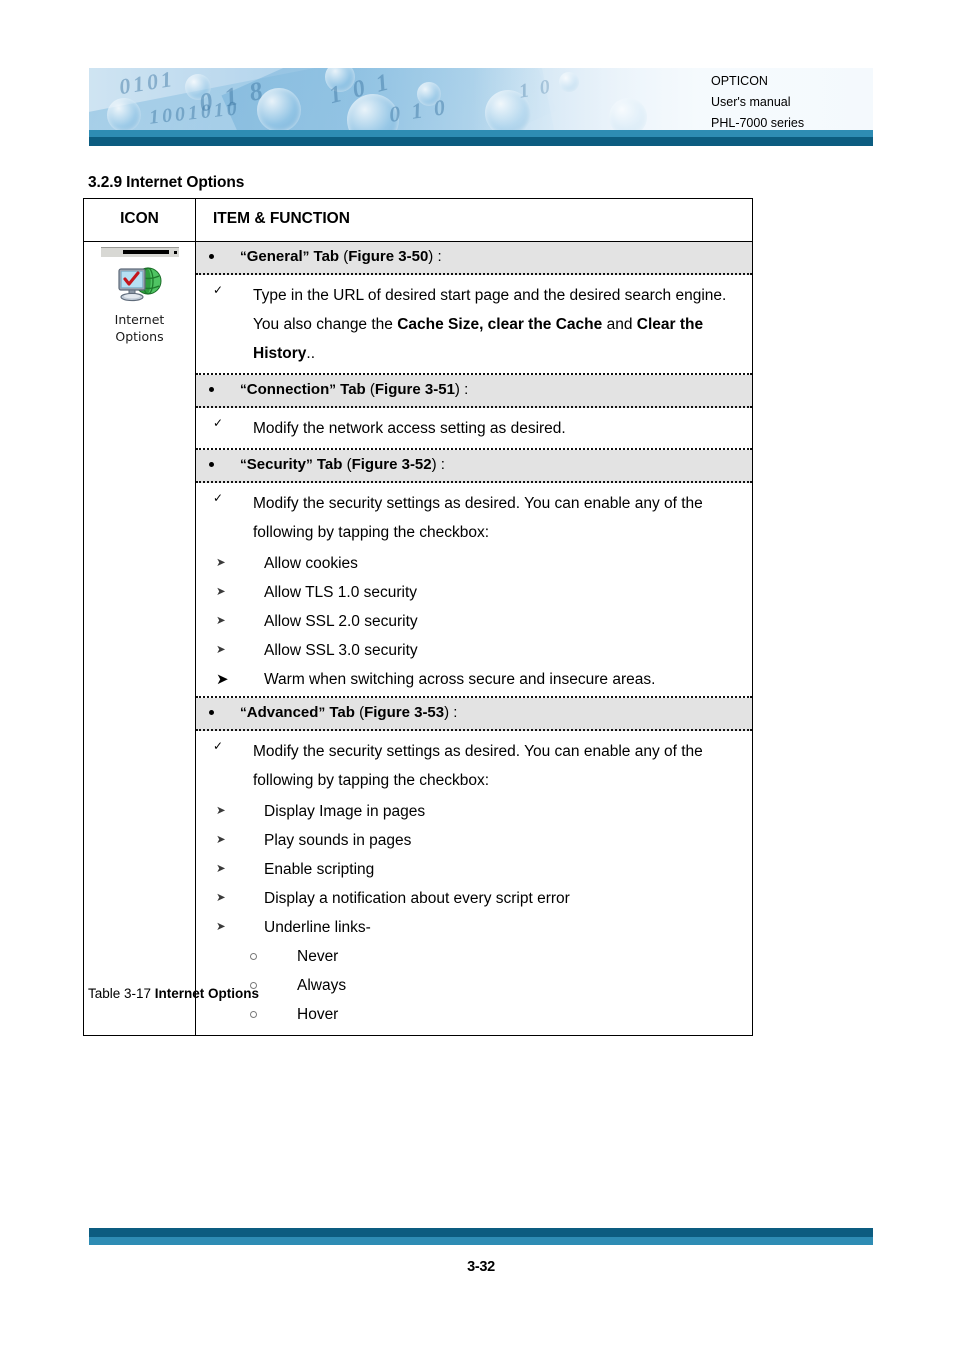 Image resolution: width=954 pixels, height=1351 pixels. I want to click on paragraph-run-bold: Cache Size, clear the Cache, so click(500, 324).